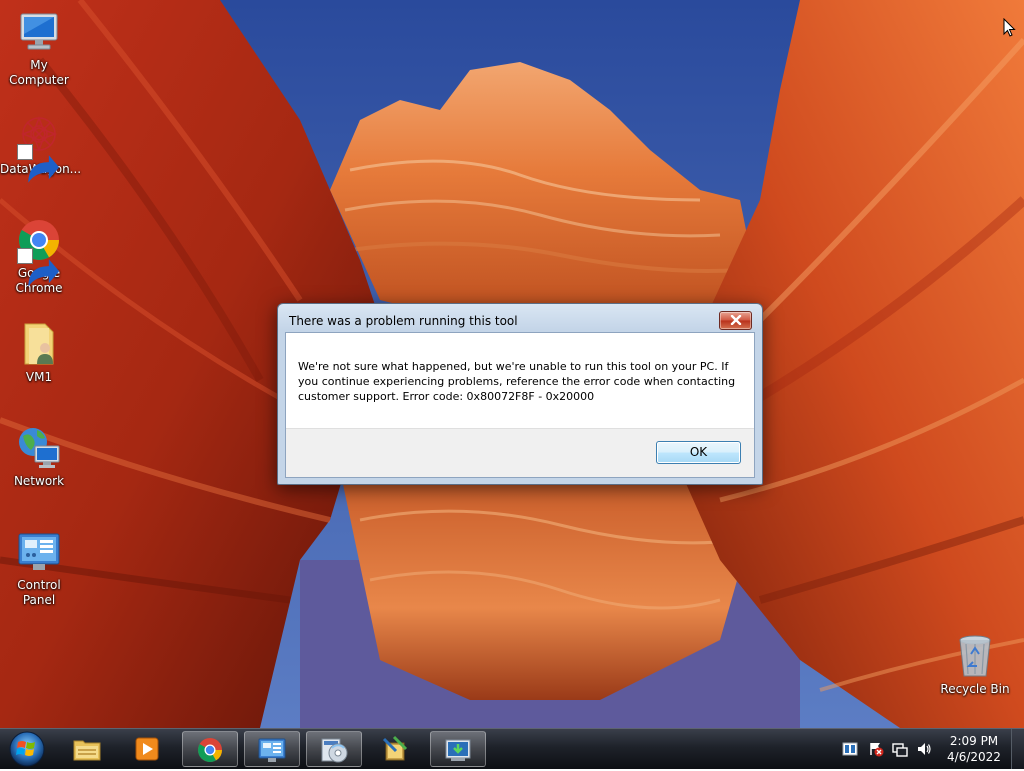  I want to click on taskbar-button-file-explorer, so click(88, 749).